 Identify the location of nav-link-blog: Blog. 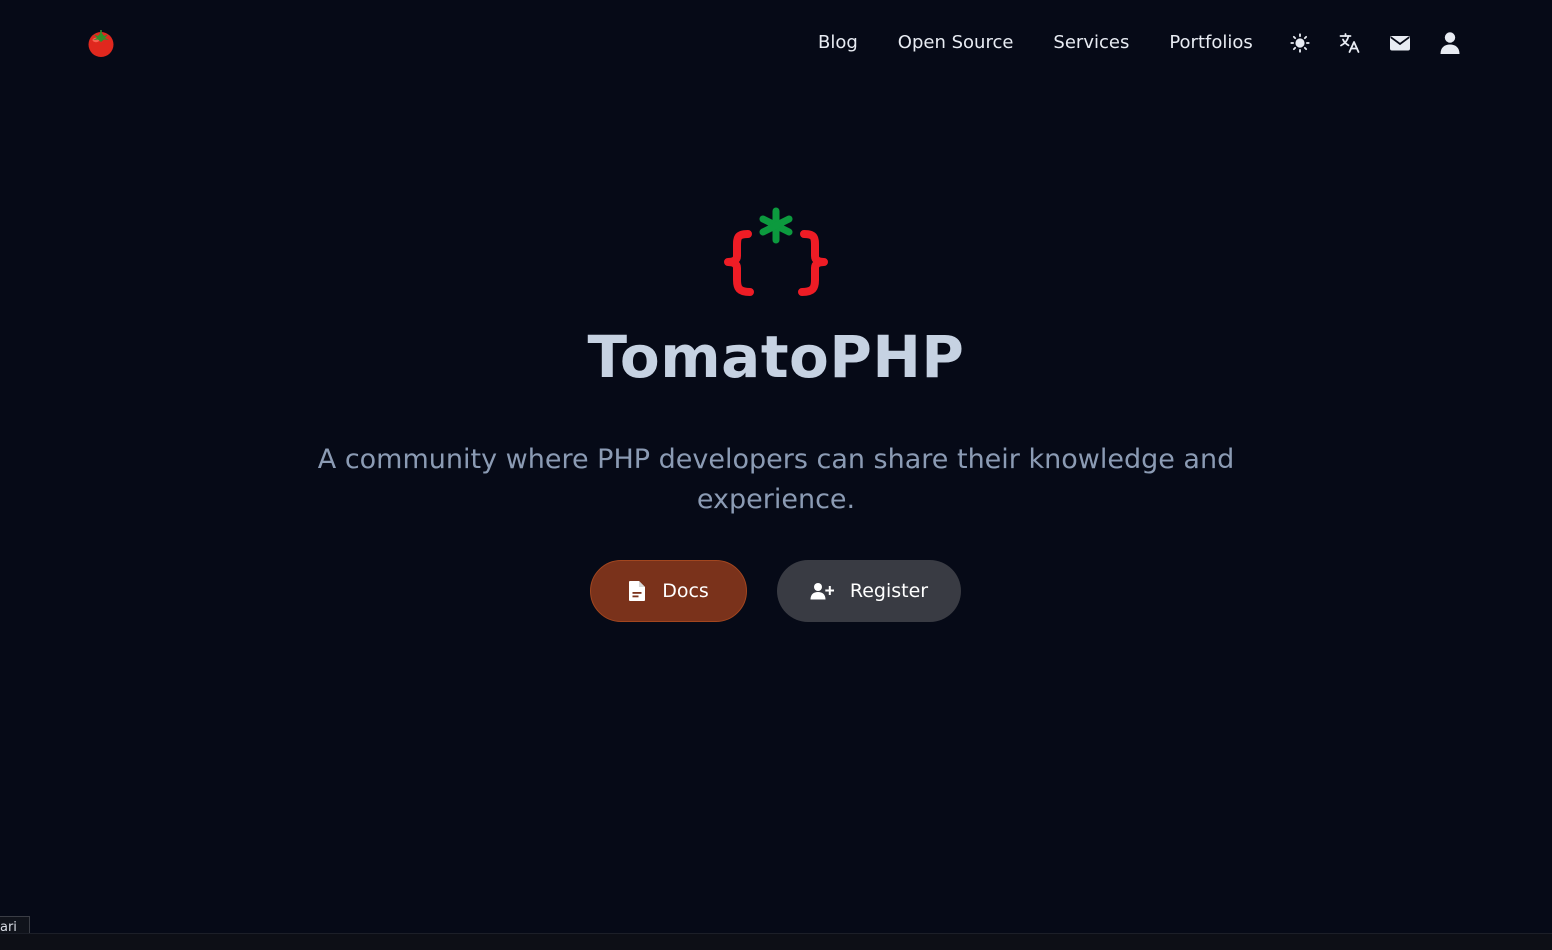
(838, 43).